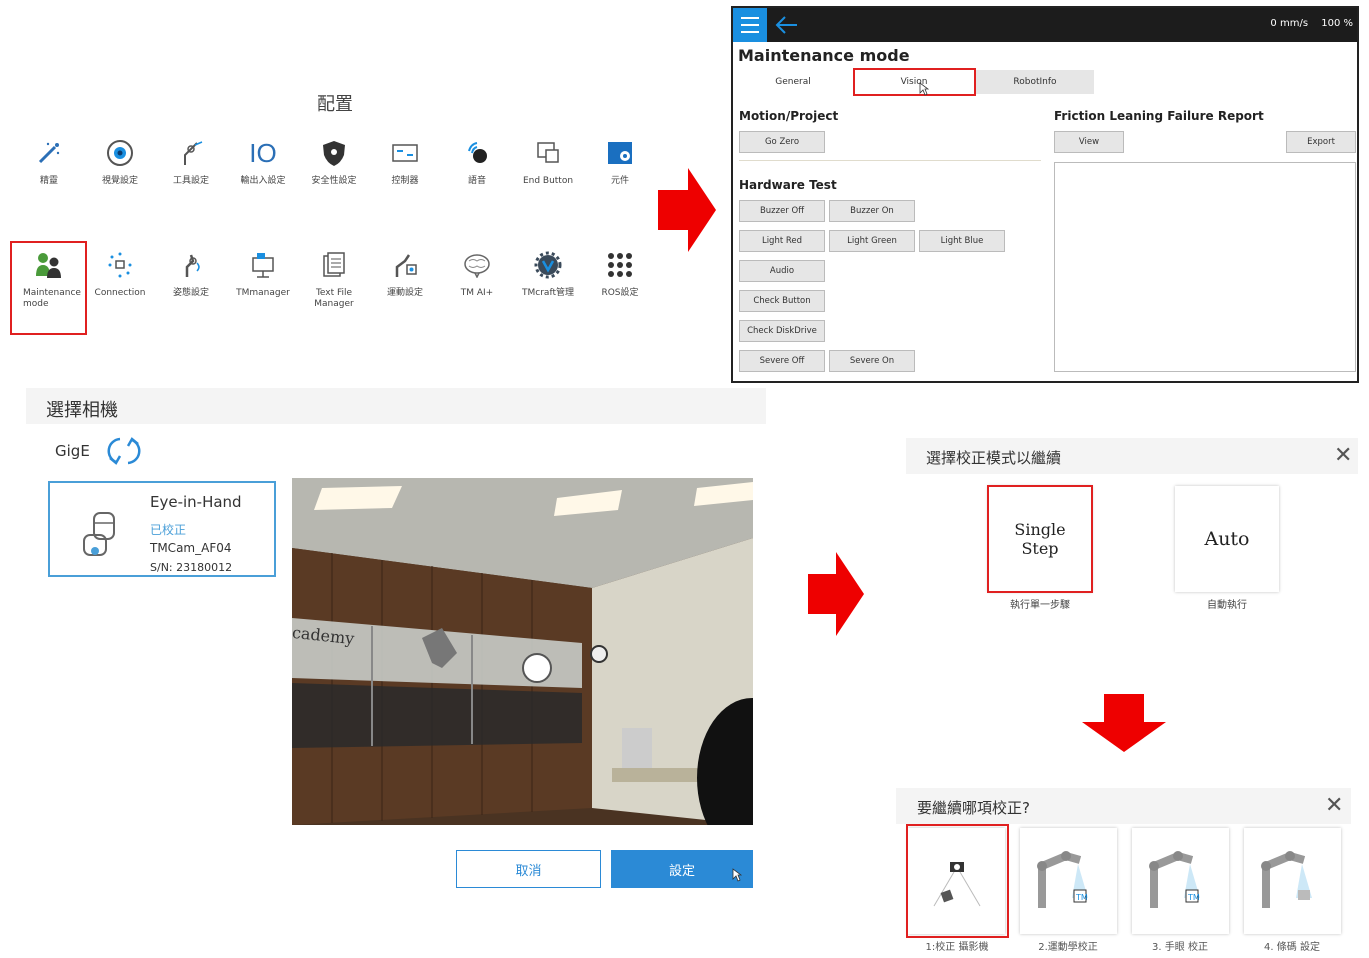 This screenshot has height=958, width=1369. What do you see at coordinates (1159, 116) in the screenshot?
I see `friction-report-title: Friction Leaning Failure Report` at bounding box center [1159, 116].